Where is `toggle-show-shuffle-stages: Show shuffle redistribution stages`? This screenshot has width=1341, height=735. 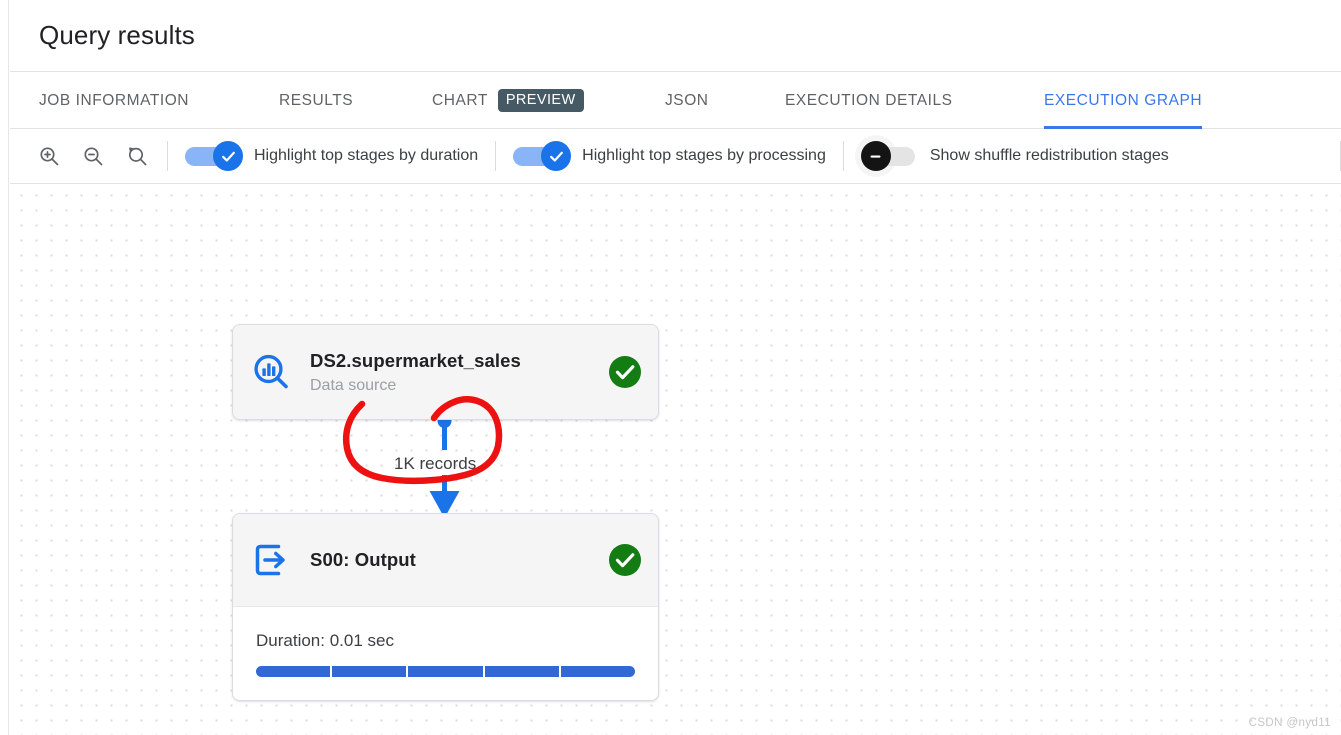 toggle-show-shuffle-stages: Show shuffle redistribution stages is located at coordinates (1011, 156).